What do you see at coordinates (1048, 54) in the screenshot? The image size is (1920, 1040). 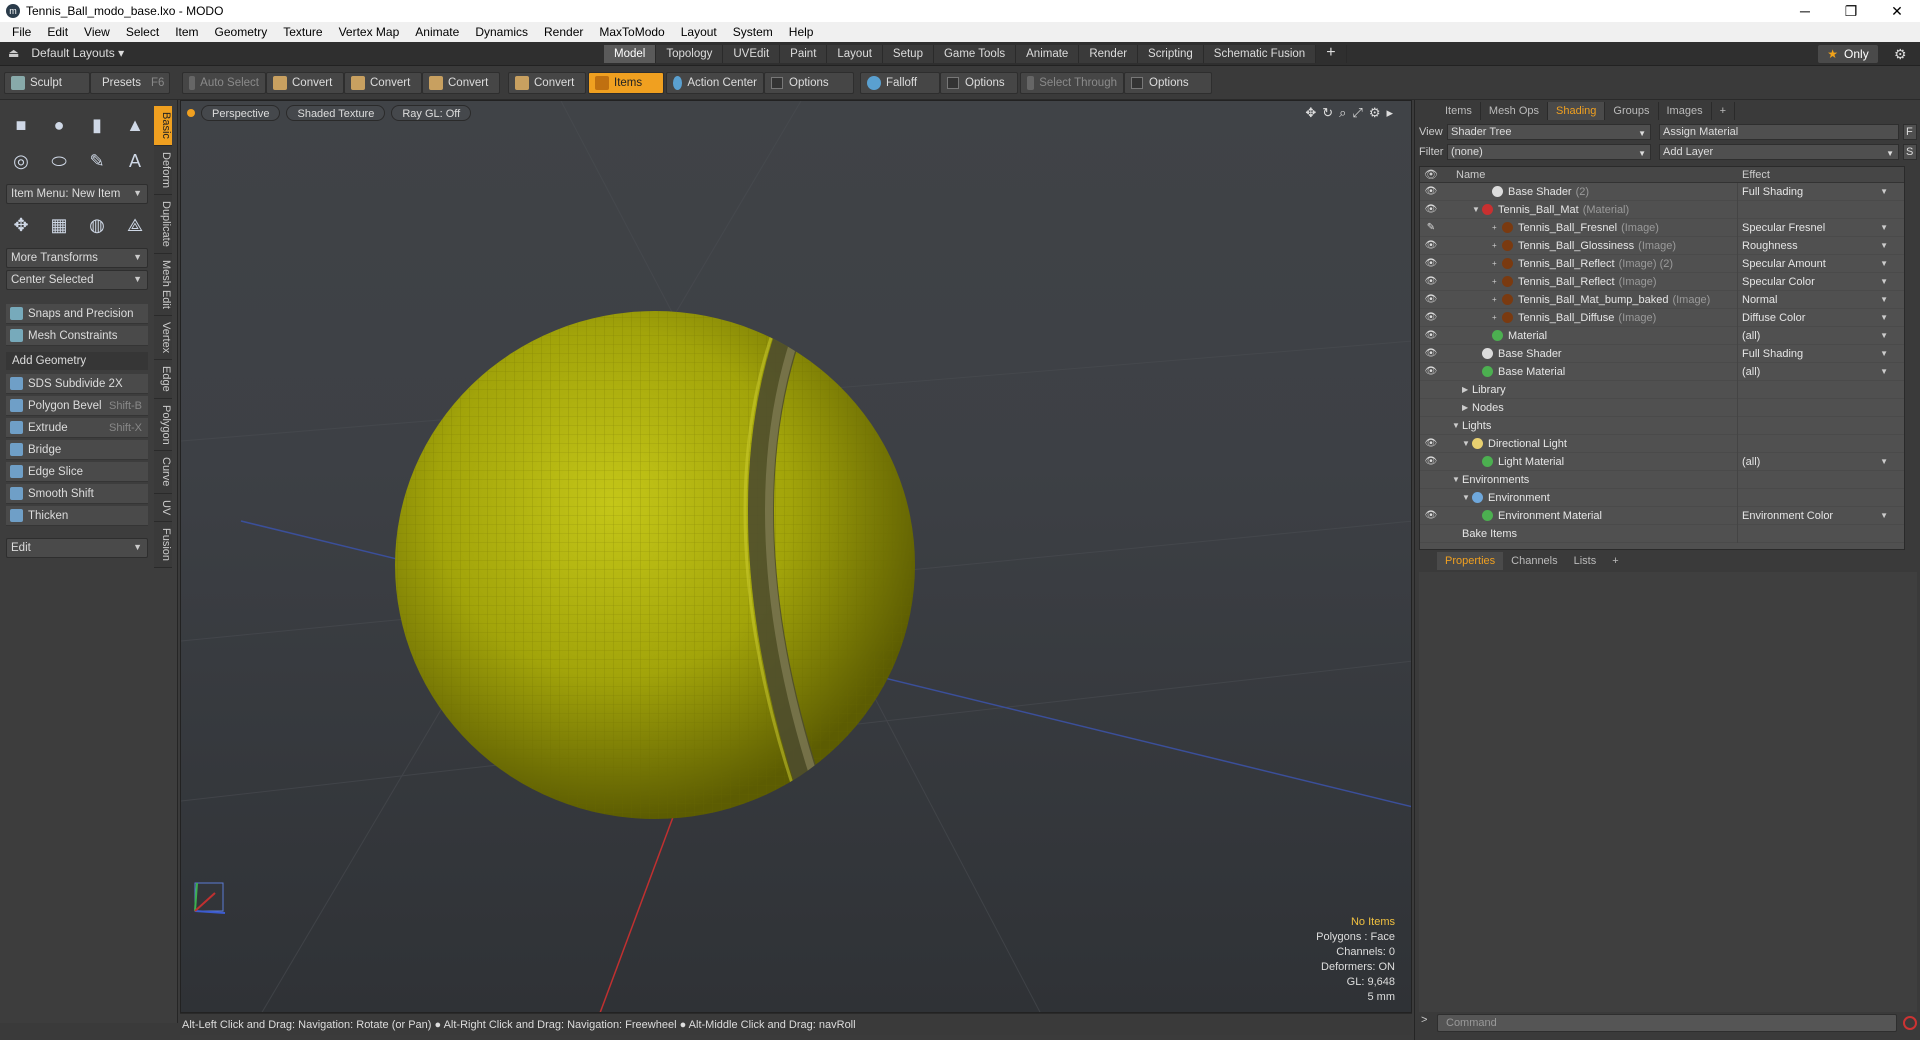 I see `tab-animate: Animate` at bounding box center [1048, 54].